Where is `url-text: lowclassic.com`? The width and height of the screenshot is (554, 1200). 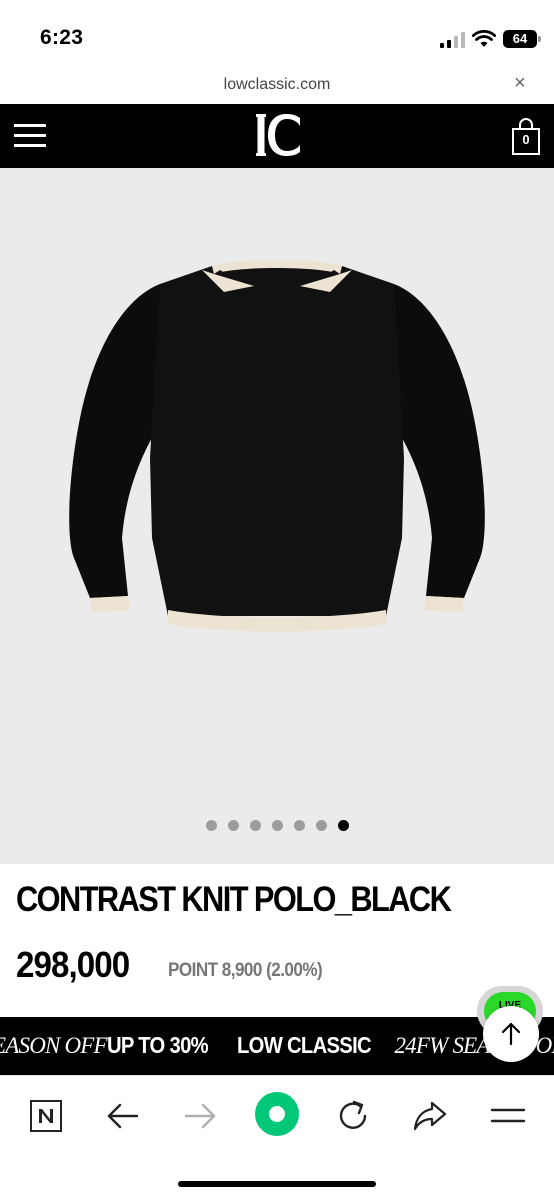
url-text: lowclassic.com is located at coordinates (277, 85).